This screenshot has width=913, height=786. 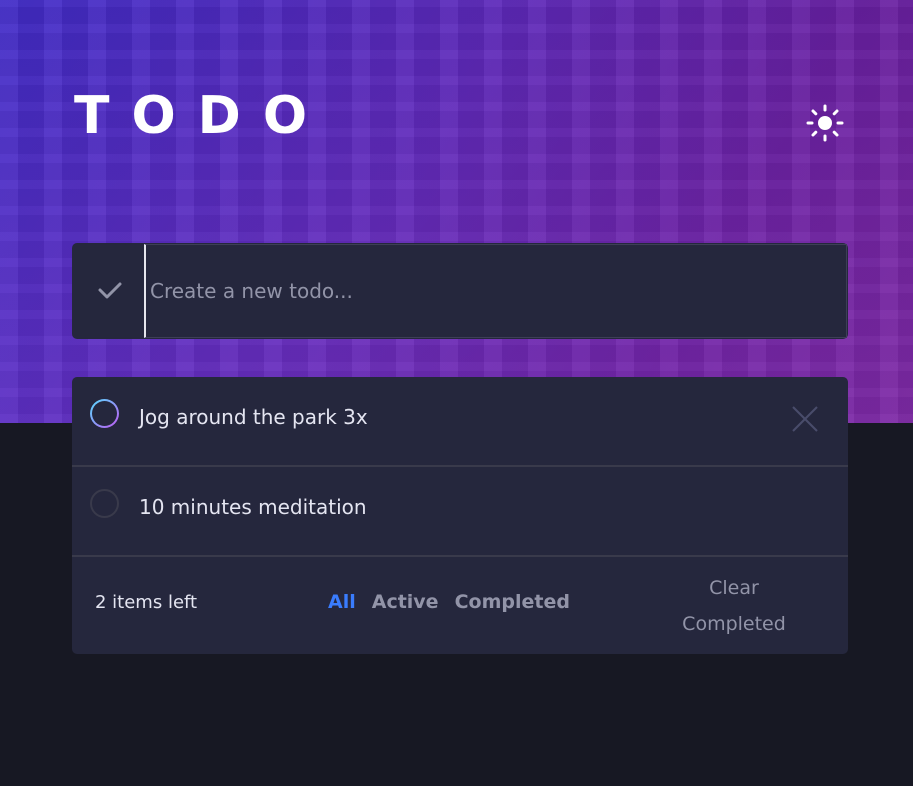 I want to click on todo-item: 10 minutes meditation, so click(x=460, y=512).